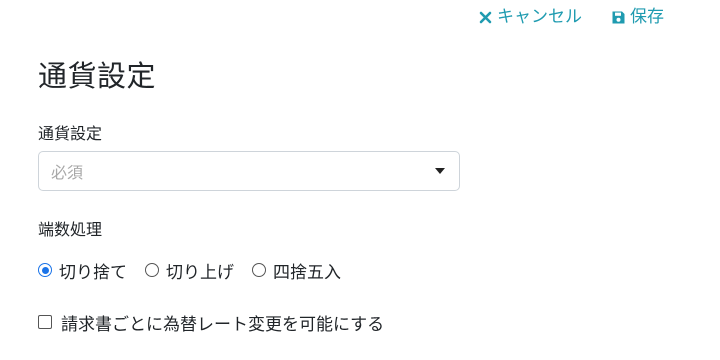 This screenshot has width=720, height=360. I want to click on rounding-label: 端数処理, so click(70, 229).